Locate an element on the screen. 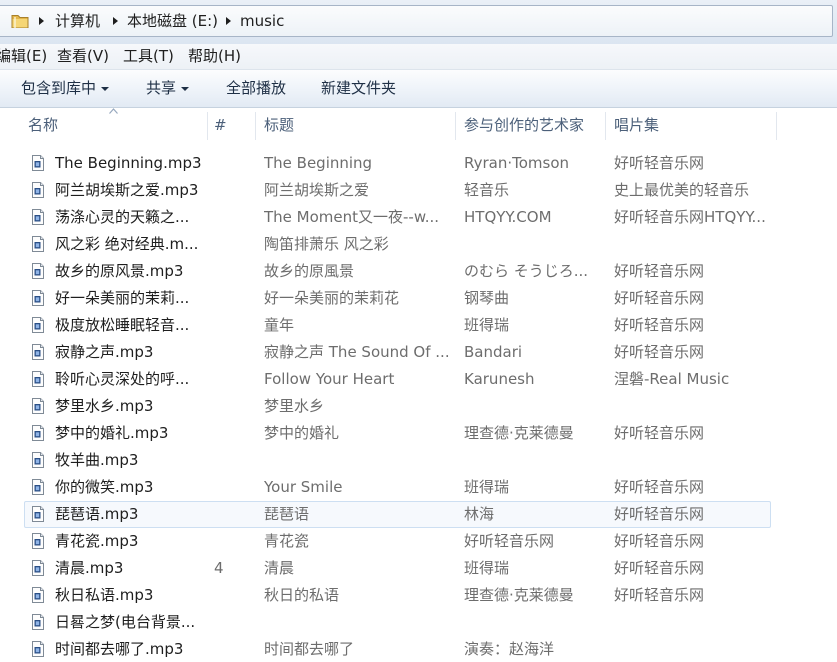 The width and height of the screenshot is (837, 662). column-header-name: 名称 is located at coordinates (43, 125).